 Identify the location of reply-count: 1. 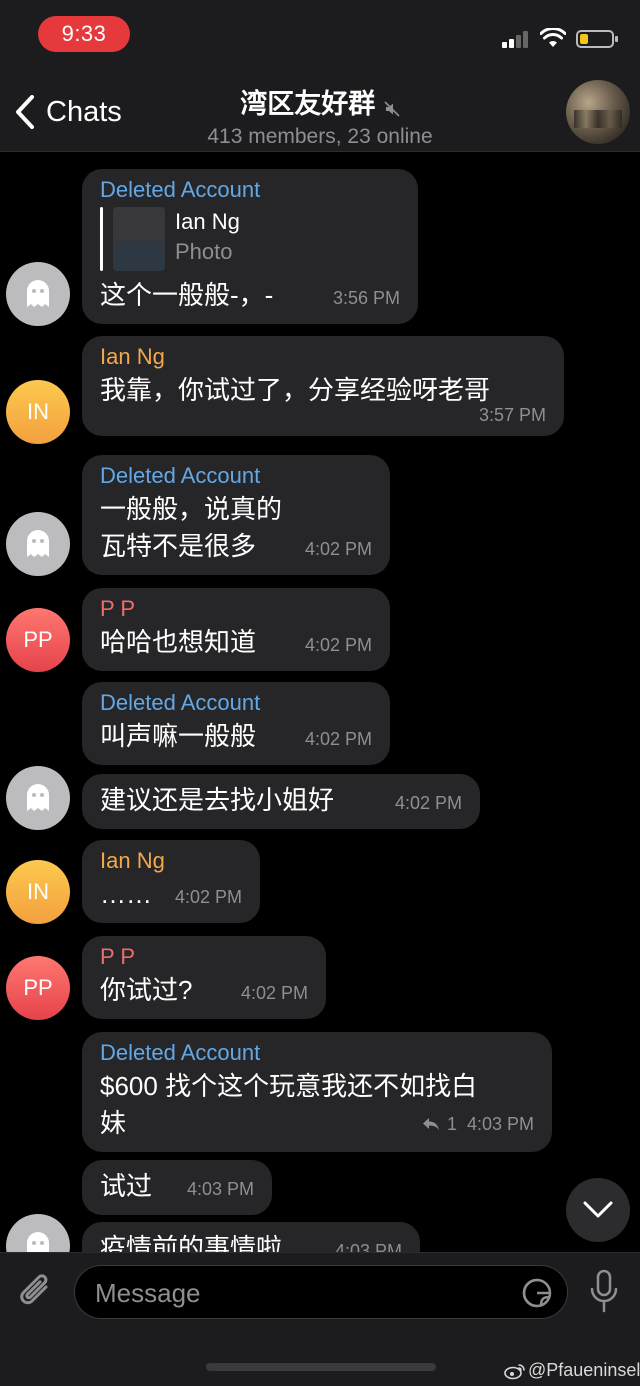
(452, 1124).